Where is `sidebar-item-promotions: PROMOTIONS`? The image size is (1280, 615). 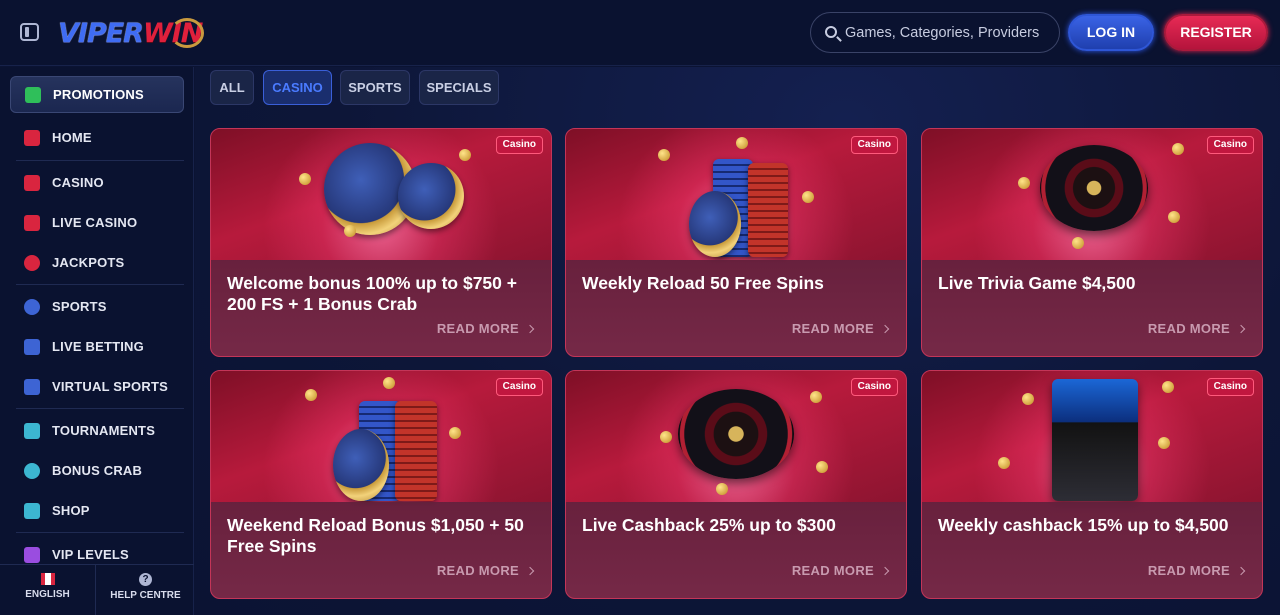 sidebar-item-promotions: PROMOTIONS is located at coordinates (97, 94).